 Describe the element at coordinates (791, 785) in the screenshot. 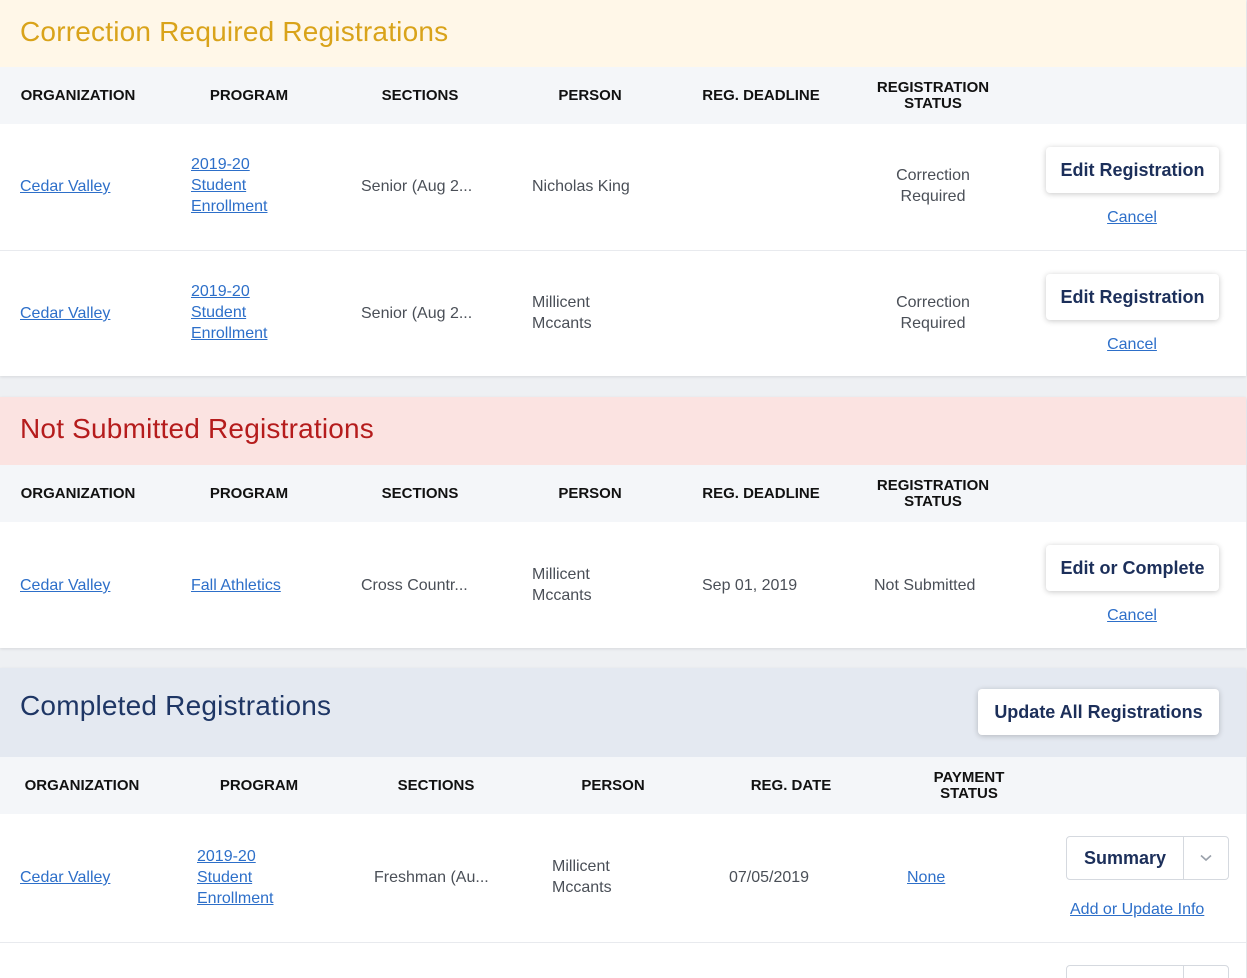

I see `col-reg-date: REG. DATE` at that location.